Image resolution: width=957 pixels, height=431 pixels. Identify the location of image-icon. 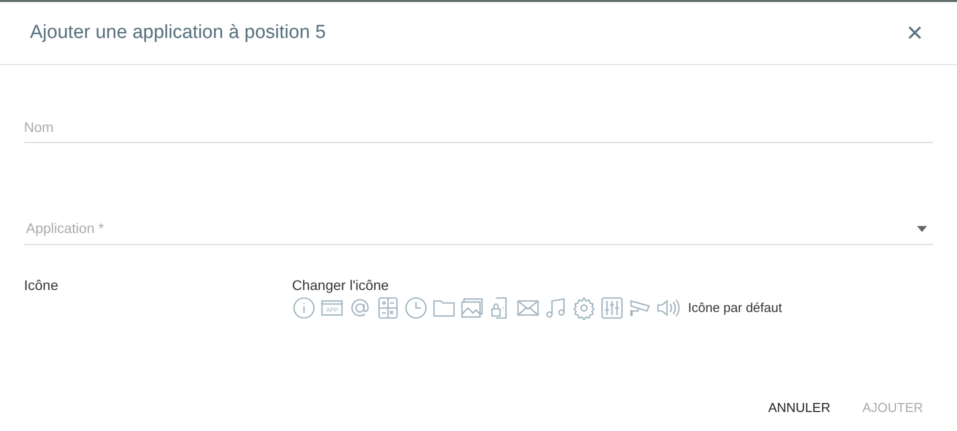
(472, 308).